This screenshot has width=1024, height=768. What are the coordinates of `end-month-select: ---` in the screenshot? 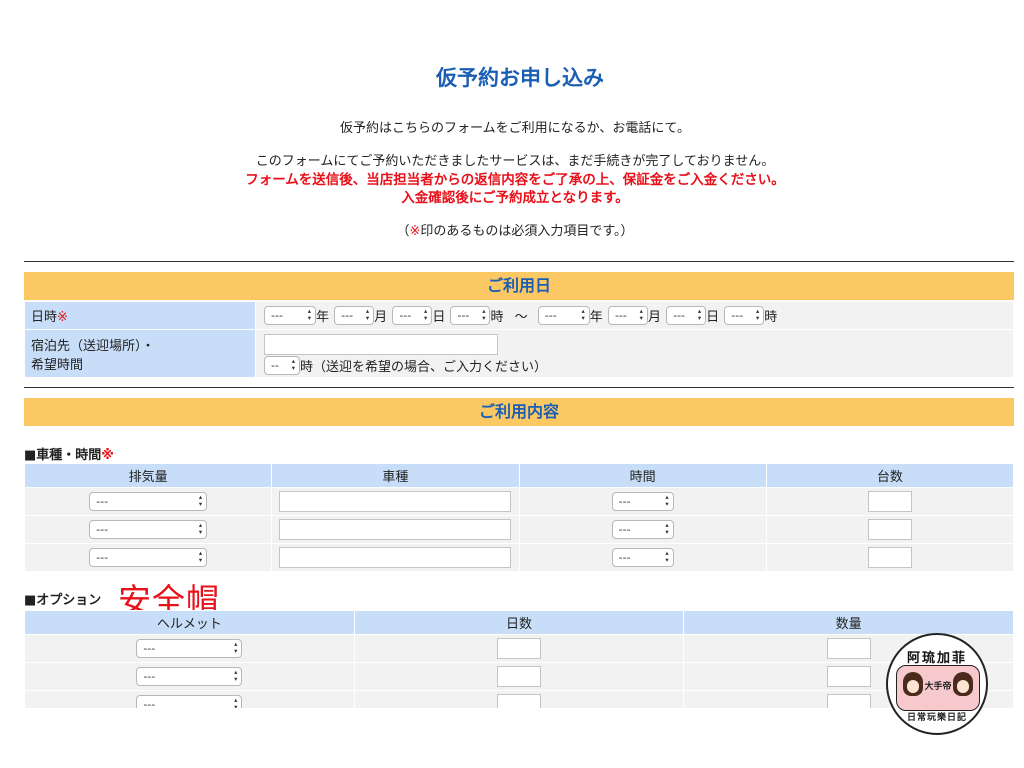 It's located at (627, 315).